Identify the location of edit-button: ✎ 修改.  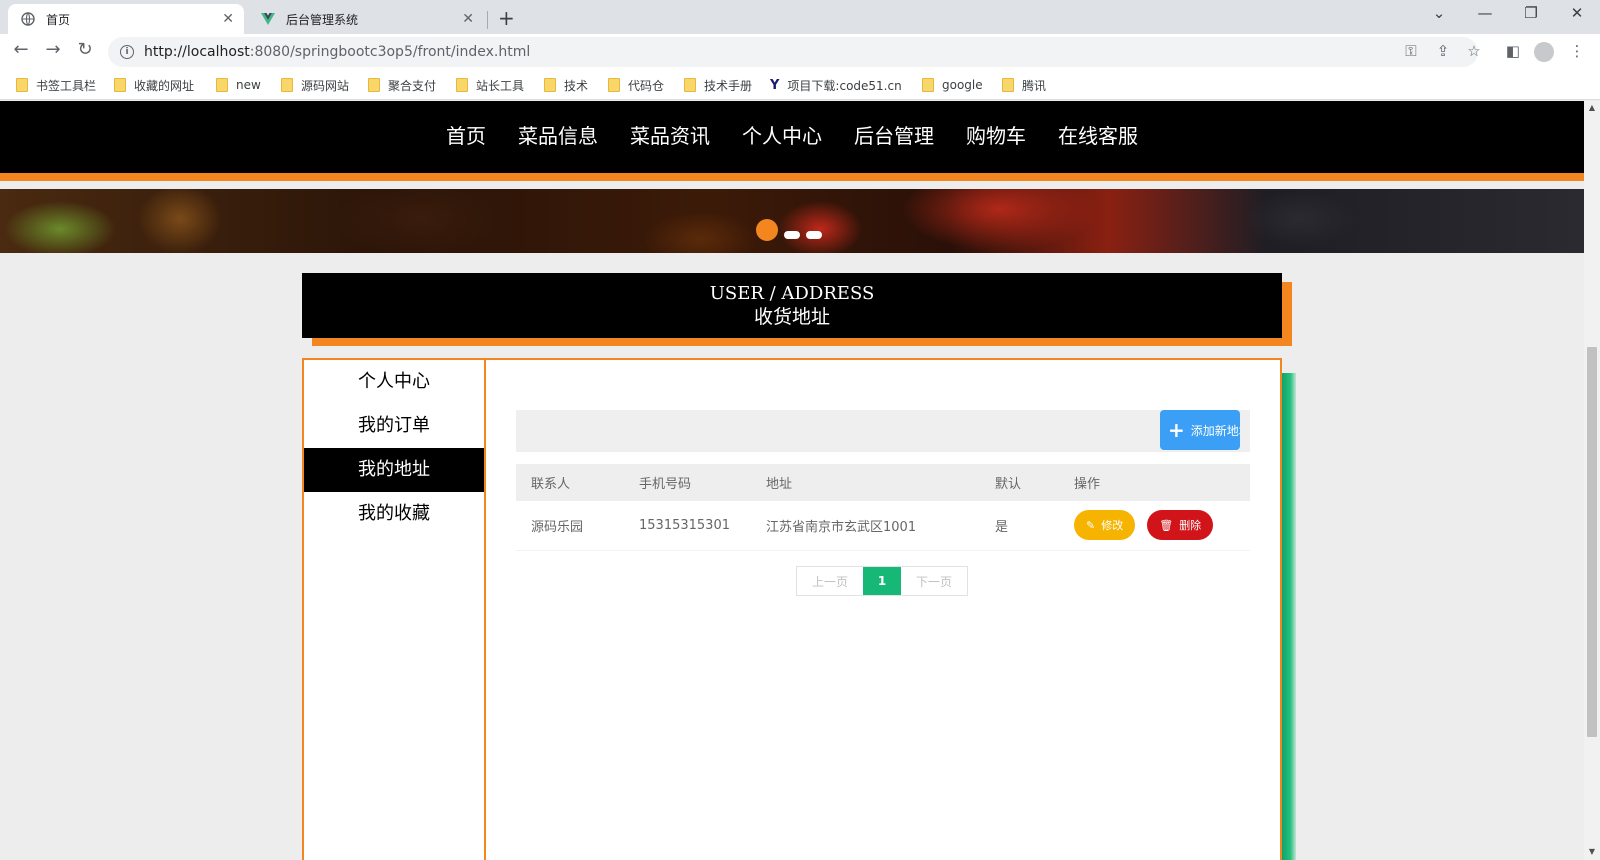
(1105, 525).